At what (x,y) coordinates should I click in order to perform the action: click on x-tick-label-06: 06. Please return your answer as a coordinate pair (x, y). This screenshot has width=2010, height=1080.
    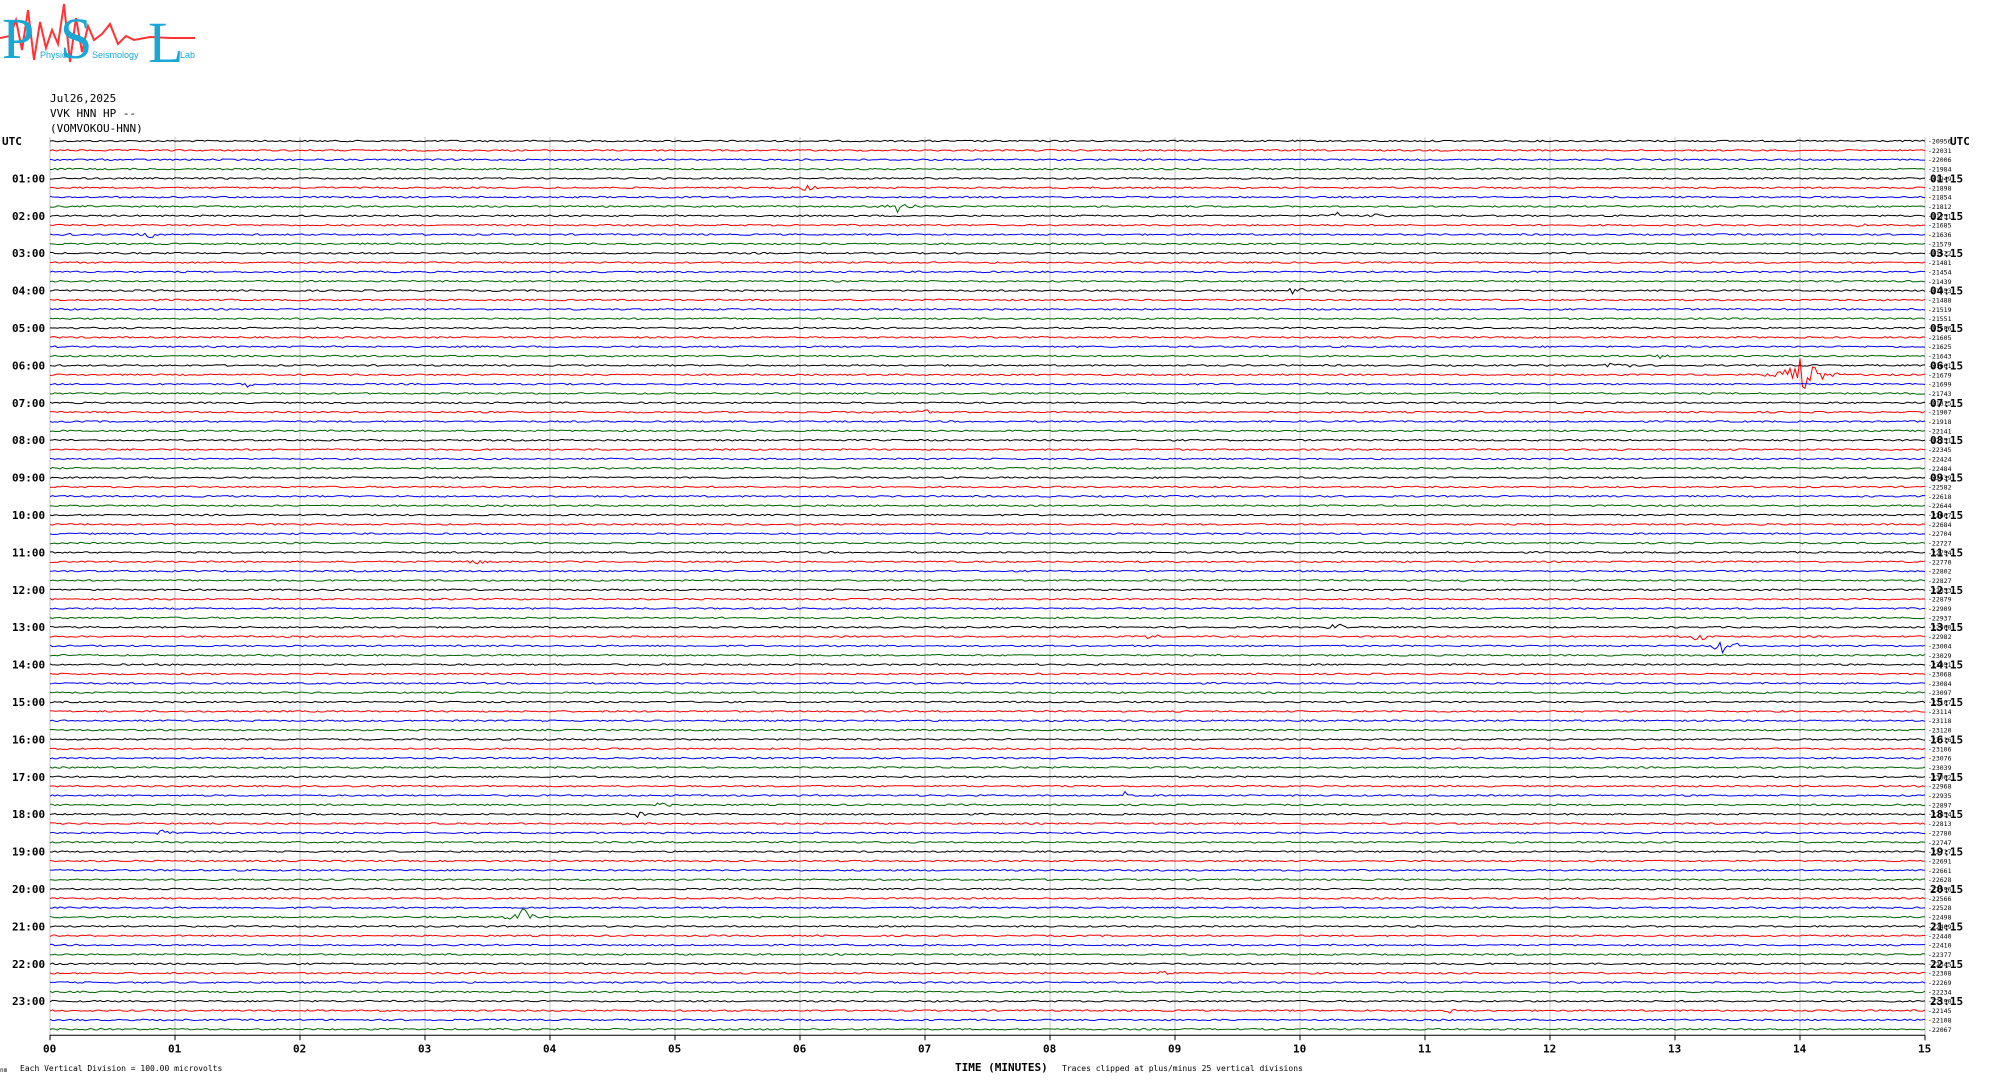
    Looking at the image, I should click on (800, 1048).